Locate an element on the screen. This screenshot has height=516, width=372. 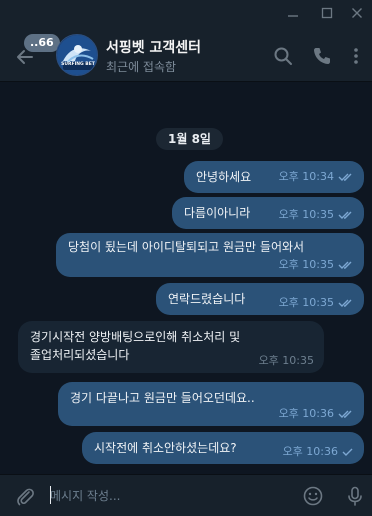
message-text-line1: 경기시작전 양방배팅으로인해 취소처리 및 is located at coordinates (135, 337).